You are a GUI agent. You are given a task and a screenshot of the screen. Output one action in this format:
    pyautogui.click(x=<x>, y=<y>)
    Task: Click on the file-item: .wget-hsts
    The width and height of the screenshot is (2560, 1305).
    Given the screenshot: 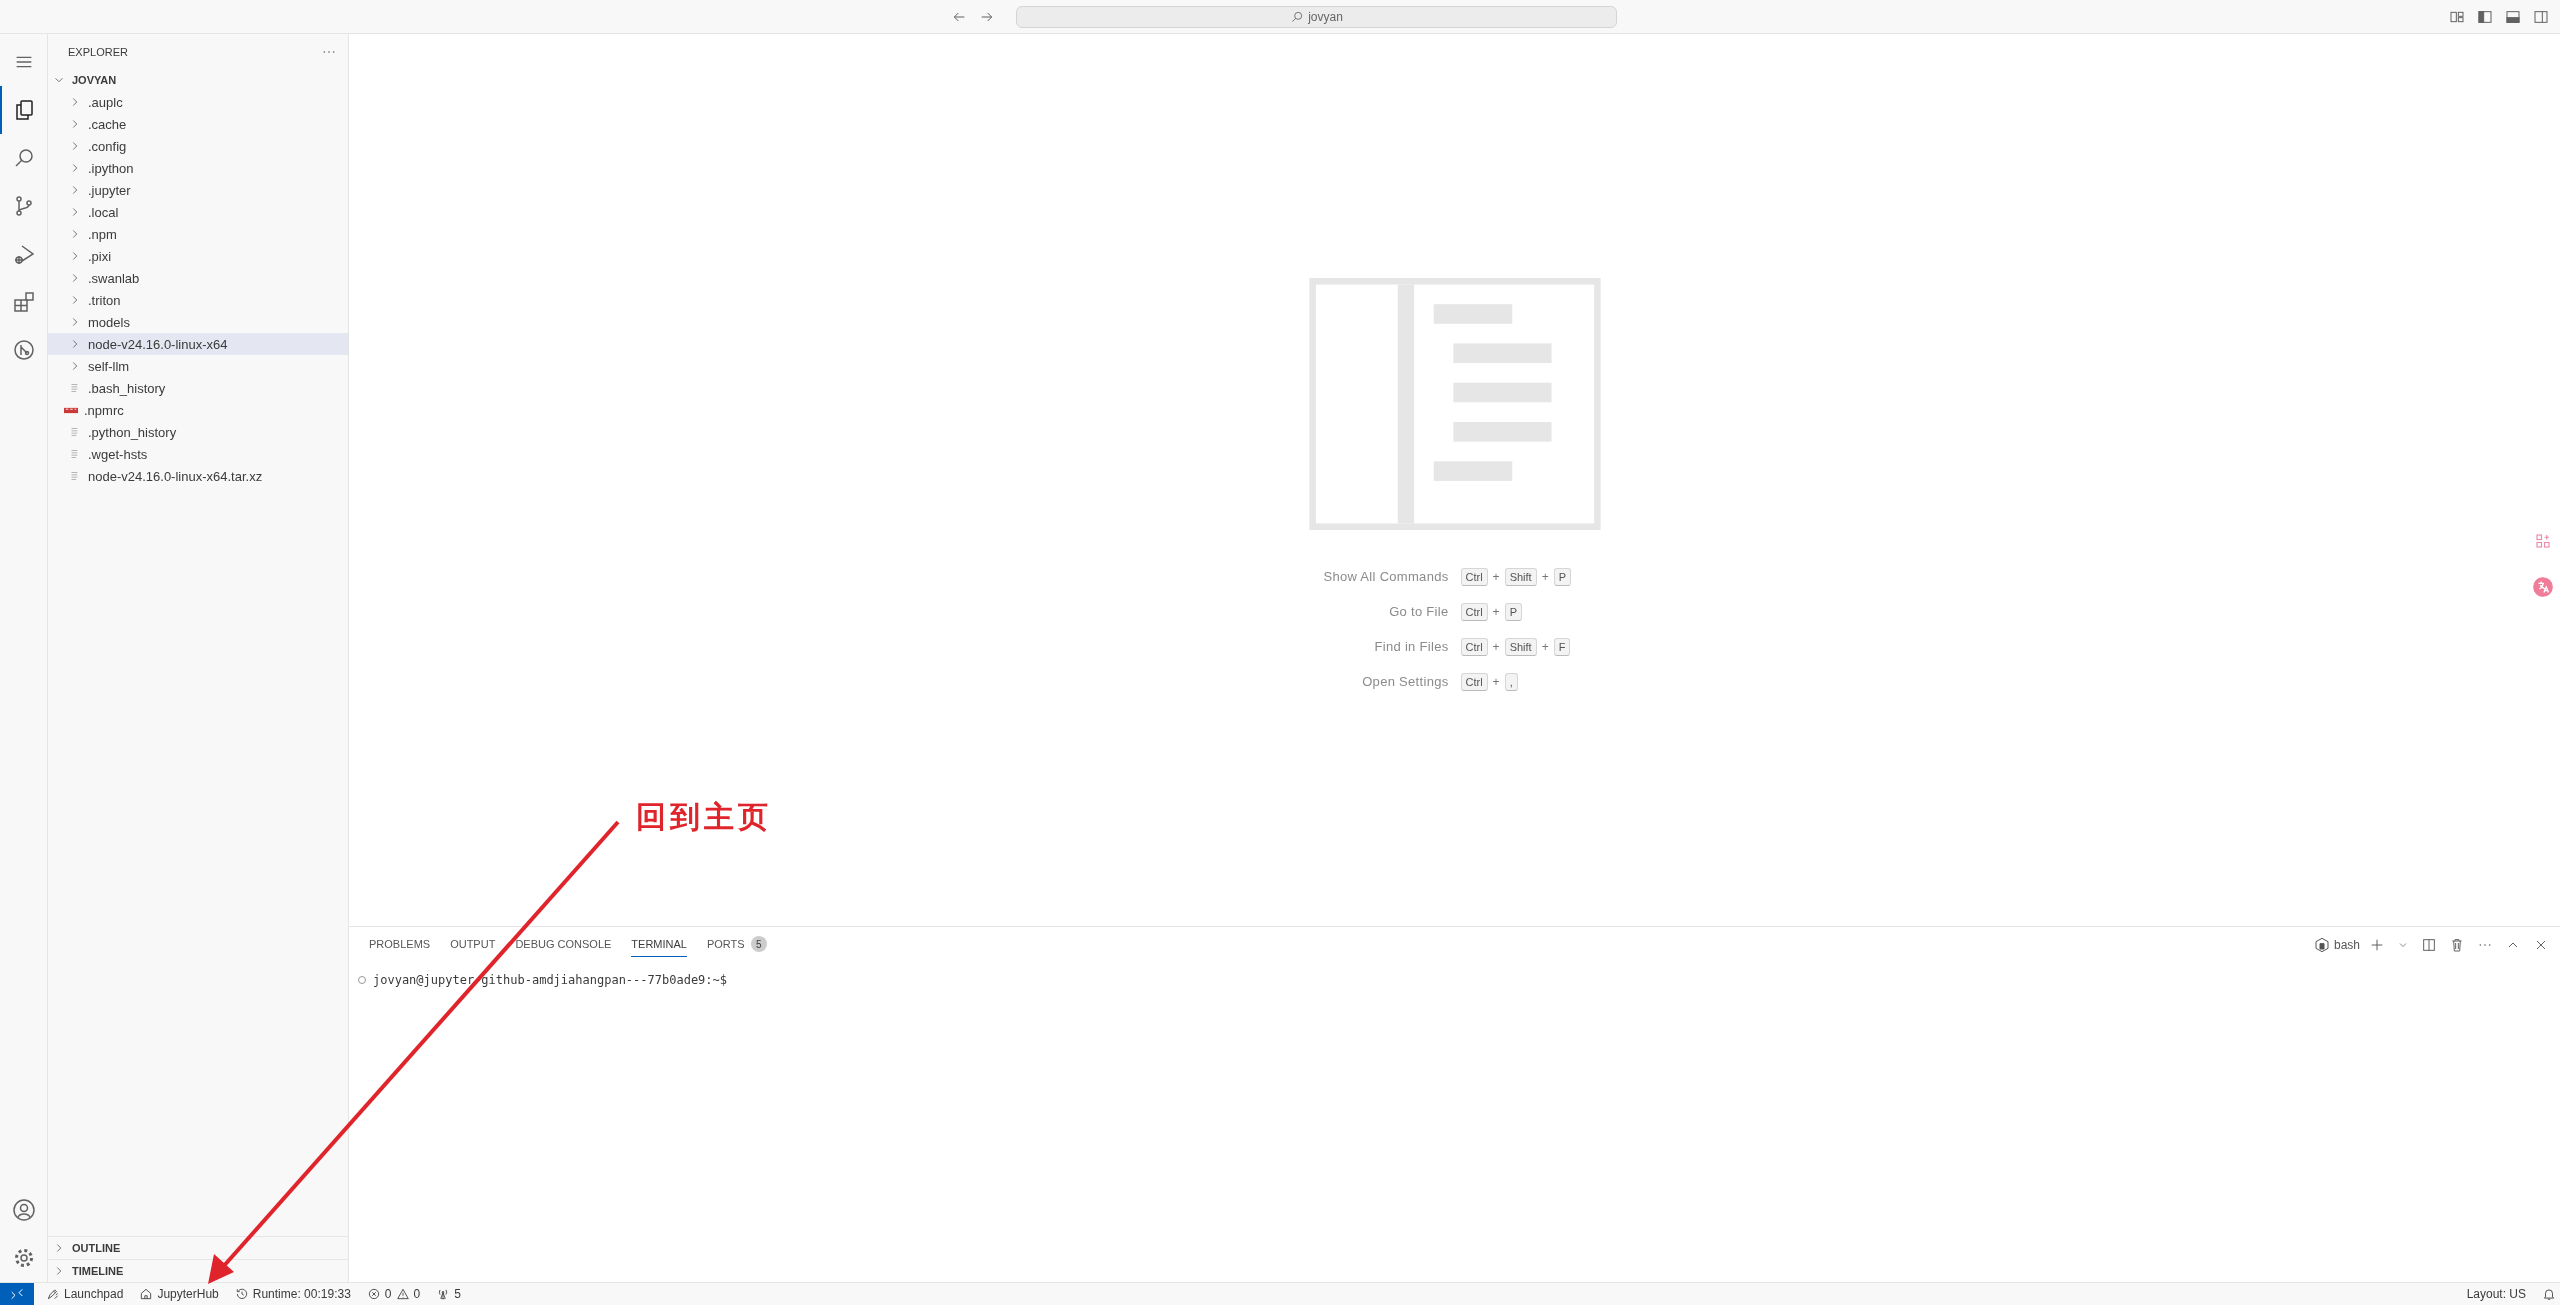 What is the action you would take?
    pyautogui.click(x=198, y=454)
    